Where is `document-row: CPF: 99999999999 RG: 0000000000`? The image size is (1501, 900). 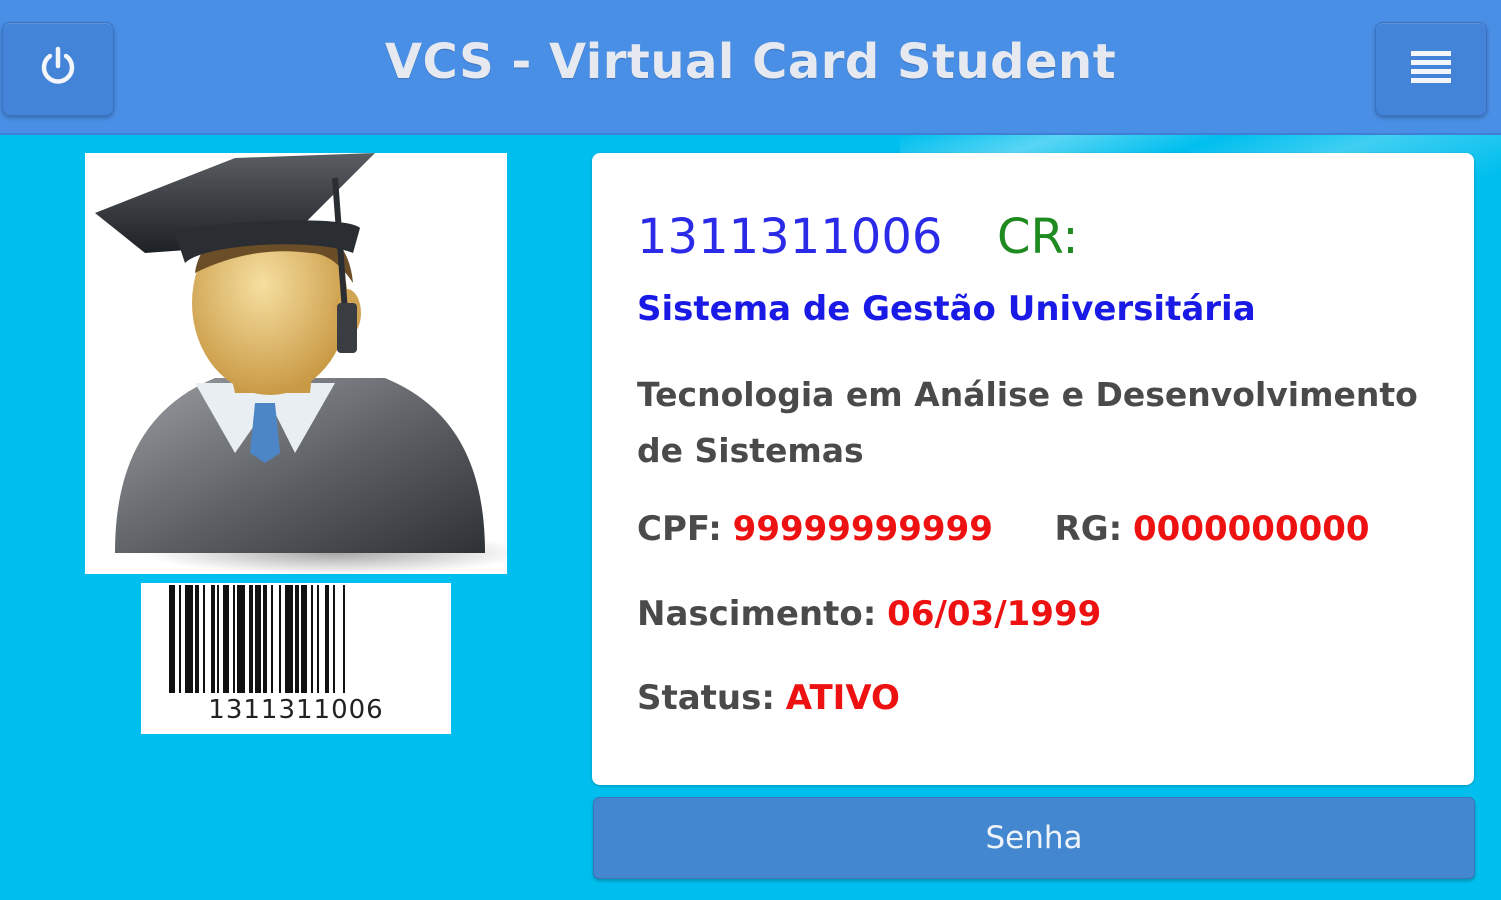 document-row: CPF: 99999999999 RG: 0000000000 is located at coordinates (1003, 529).